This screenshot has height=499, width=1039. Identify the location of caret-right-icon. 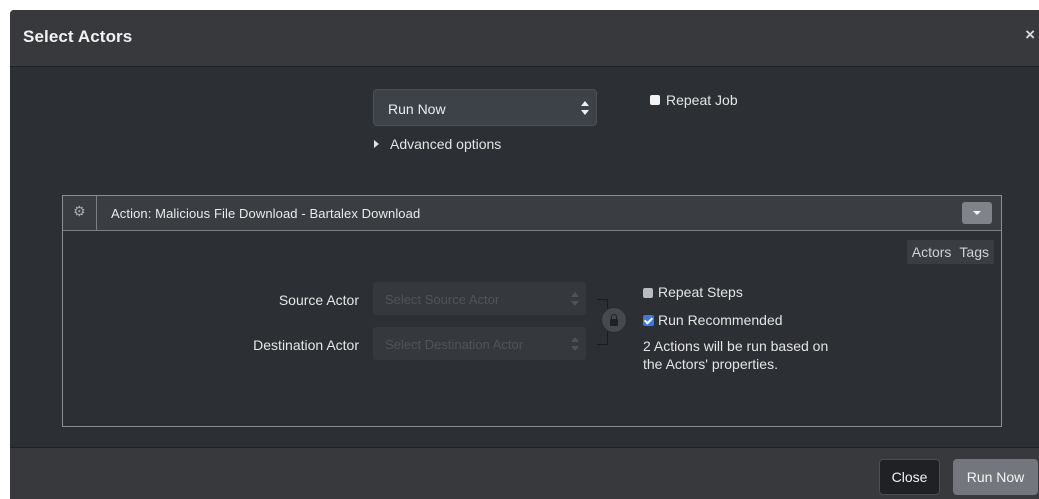
(376, 144).